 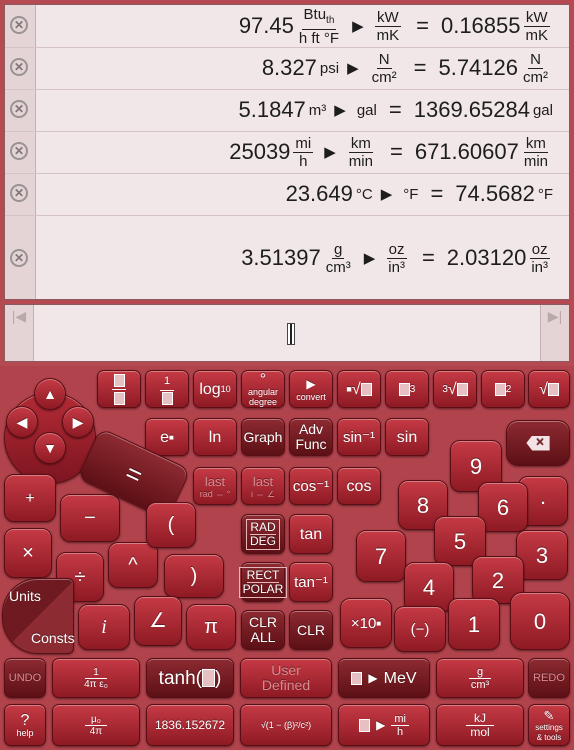 I want to click on cursor-end-button: ▶|, so click(x=554, y=333).